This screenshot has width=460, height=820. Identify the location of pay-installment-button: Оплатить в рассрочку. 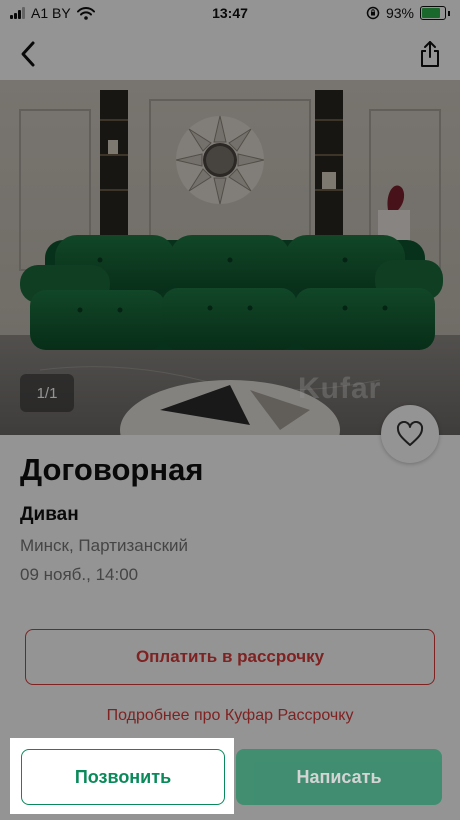
(230, 657).